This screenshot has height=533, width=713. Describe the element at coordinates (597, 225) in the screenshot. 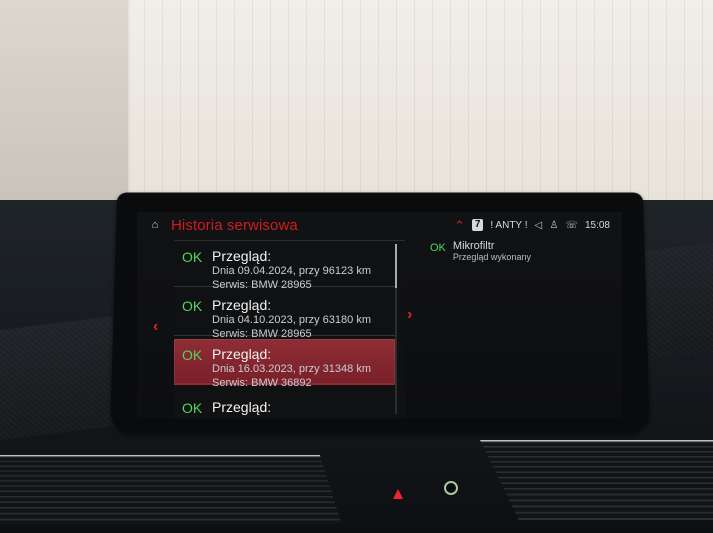

I see `clock: 15:08` at that location.